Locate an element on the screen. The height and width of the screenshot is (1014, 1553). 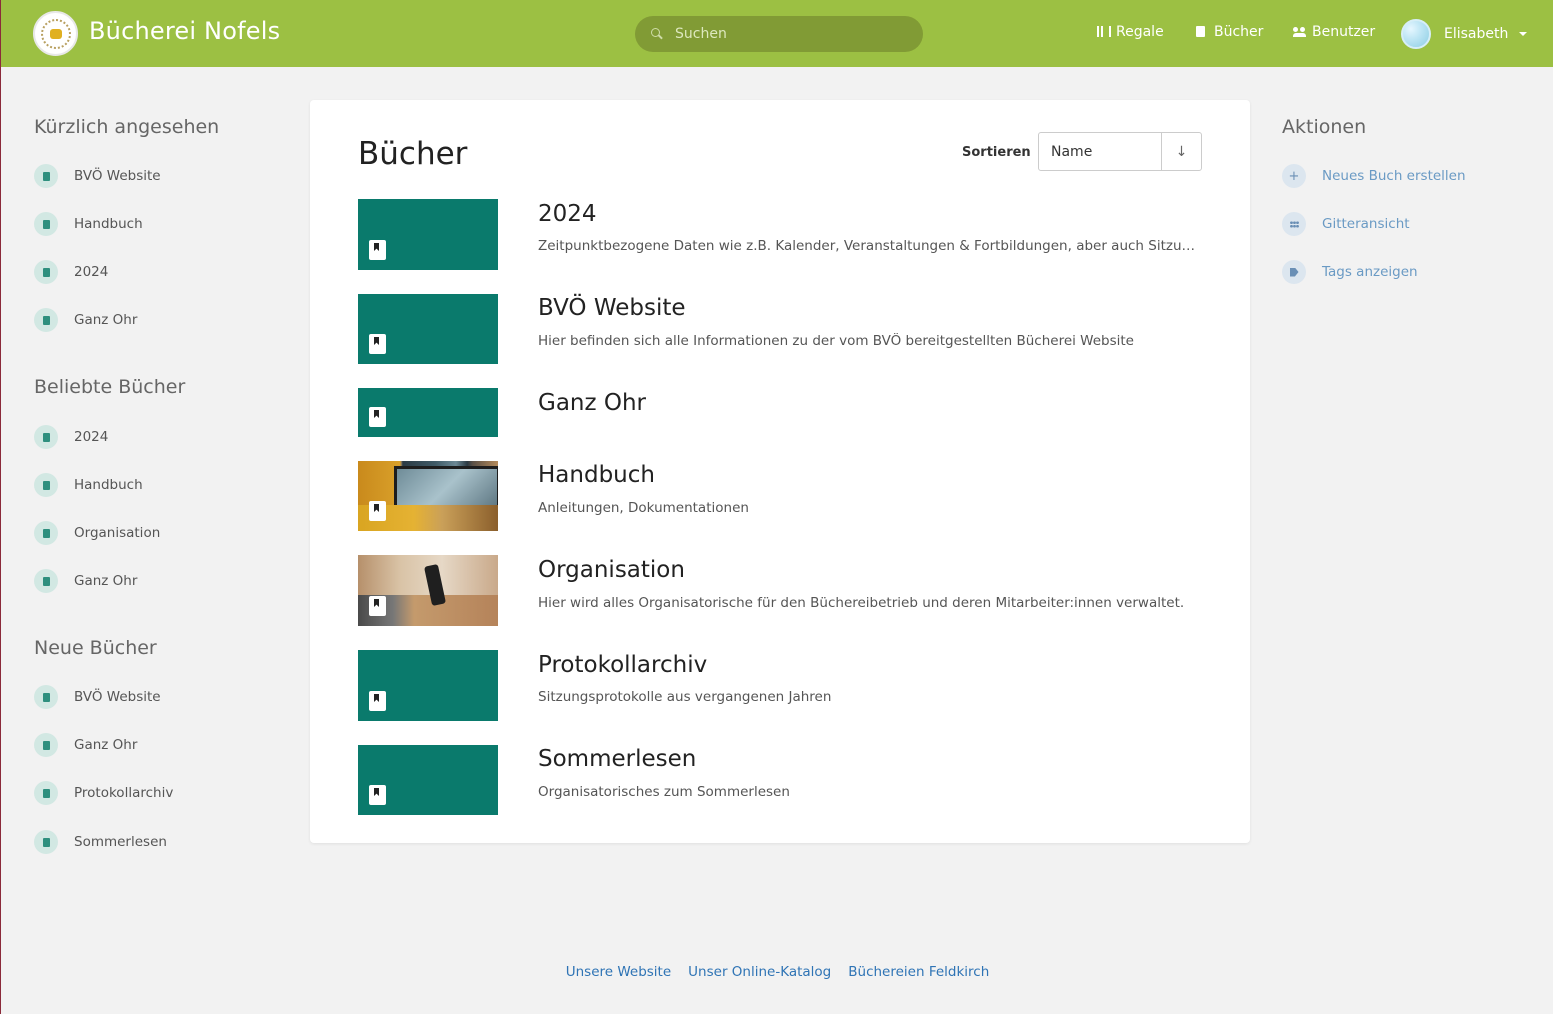
create-book-action: + Neues Buch erstellen is located at coordinates (1374, 176).